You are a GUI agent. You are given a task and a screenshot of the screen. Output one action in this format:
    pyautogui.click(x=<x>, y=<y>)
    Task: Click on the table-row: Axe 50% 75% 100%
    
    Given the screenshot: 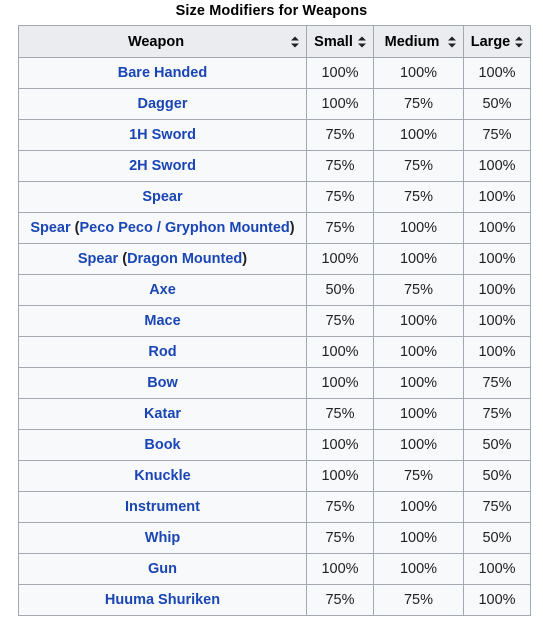 What is the action you would take?
    pyautogui.click(x=274, y=290)
    